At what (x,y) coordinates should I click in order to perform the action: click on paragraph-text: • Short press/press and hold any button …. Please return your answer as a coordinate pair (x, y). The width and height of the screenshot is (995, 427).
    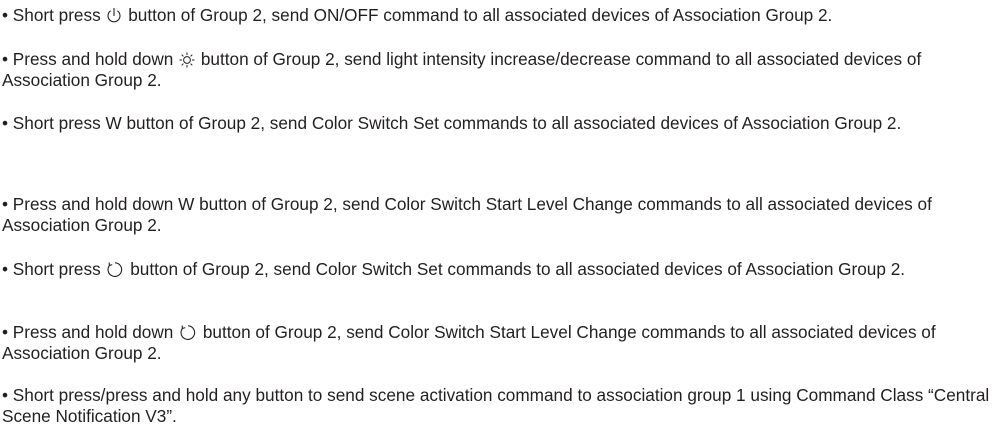
    Looking at the image, I should click on (498, 405).